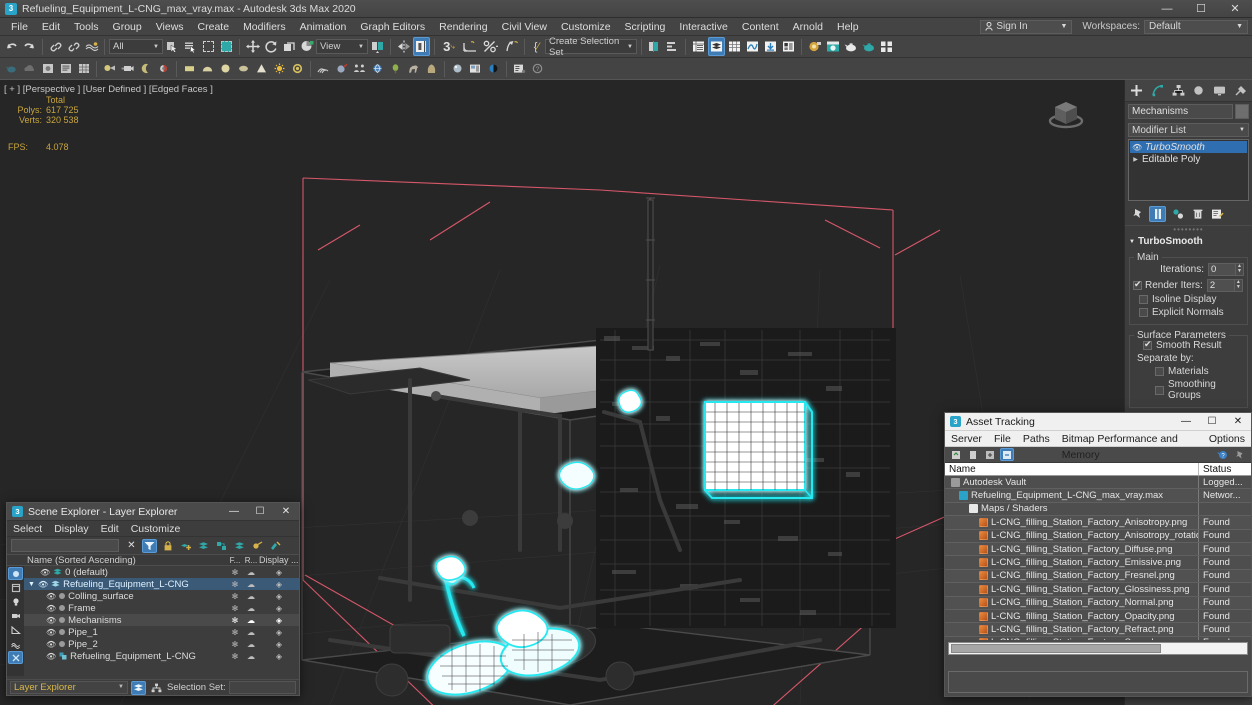 The image size is (1252, 705). I want to click on scene-explorer-close: ✕, so click(286, 512).